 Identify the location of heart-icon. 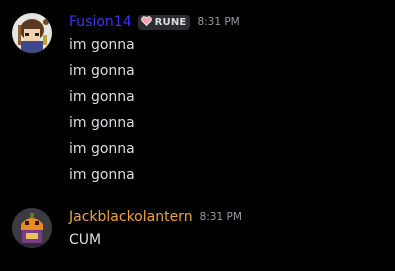
(146, 22).